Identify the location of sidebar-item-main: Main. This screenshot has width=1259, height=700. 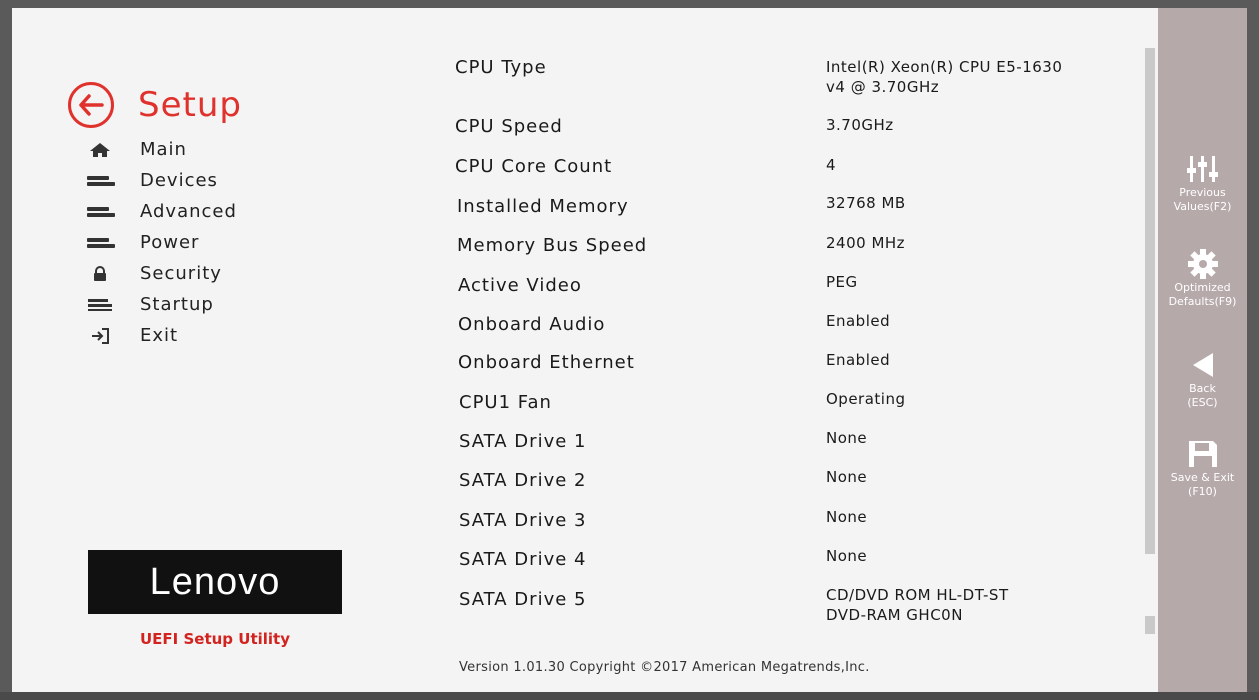
(160, 149).